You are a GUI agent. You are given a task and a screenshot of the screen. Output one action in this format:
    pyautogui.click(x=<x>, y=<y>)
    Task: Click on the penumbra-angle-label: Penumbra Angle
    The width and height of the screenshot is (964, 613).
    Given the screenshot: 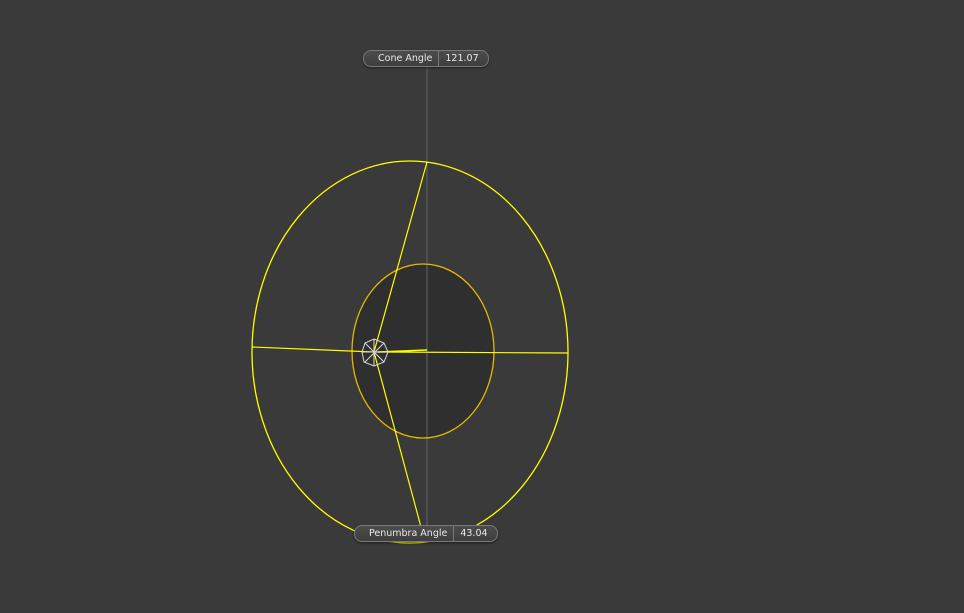 What is the action you would take?
    pyautogui.click(x=408, y=533)
    